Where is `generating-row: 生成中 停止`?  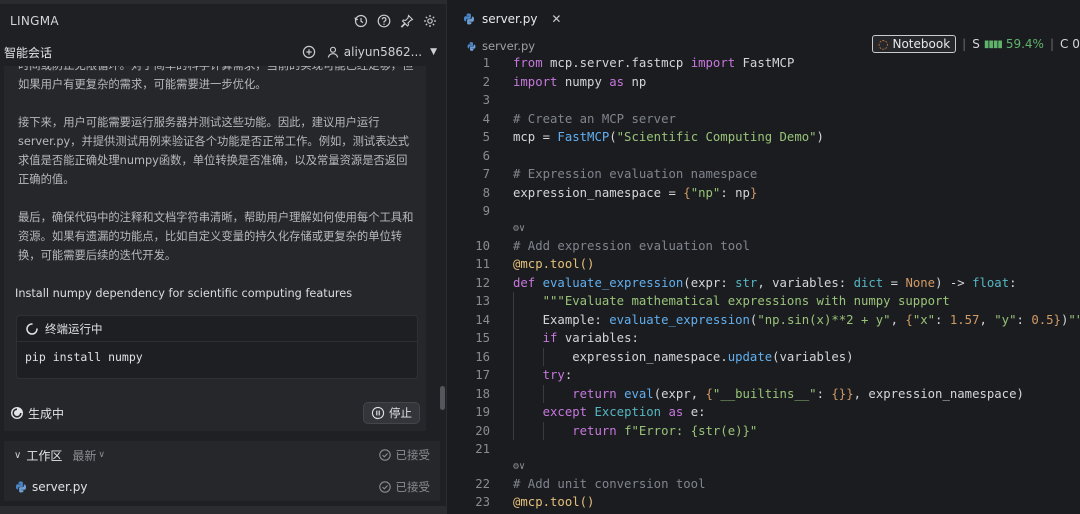 generating-row: 生成中 停止 is located at coordinates (215, 413).